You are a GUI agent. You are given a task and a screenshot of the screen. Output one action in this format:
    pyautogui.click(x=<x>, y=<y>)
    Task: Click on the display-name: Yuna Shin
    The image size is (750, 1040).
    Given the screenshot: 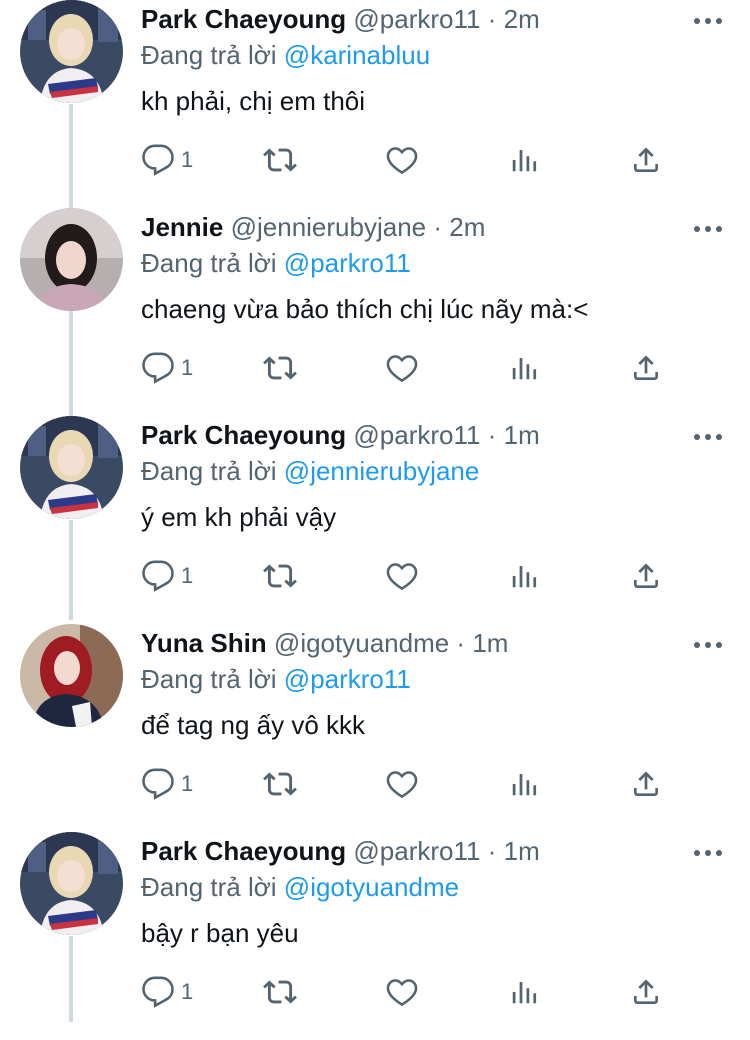 What is the action you would take?
    pyautogui.click(x=204, y=643)
    